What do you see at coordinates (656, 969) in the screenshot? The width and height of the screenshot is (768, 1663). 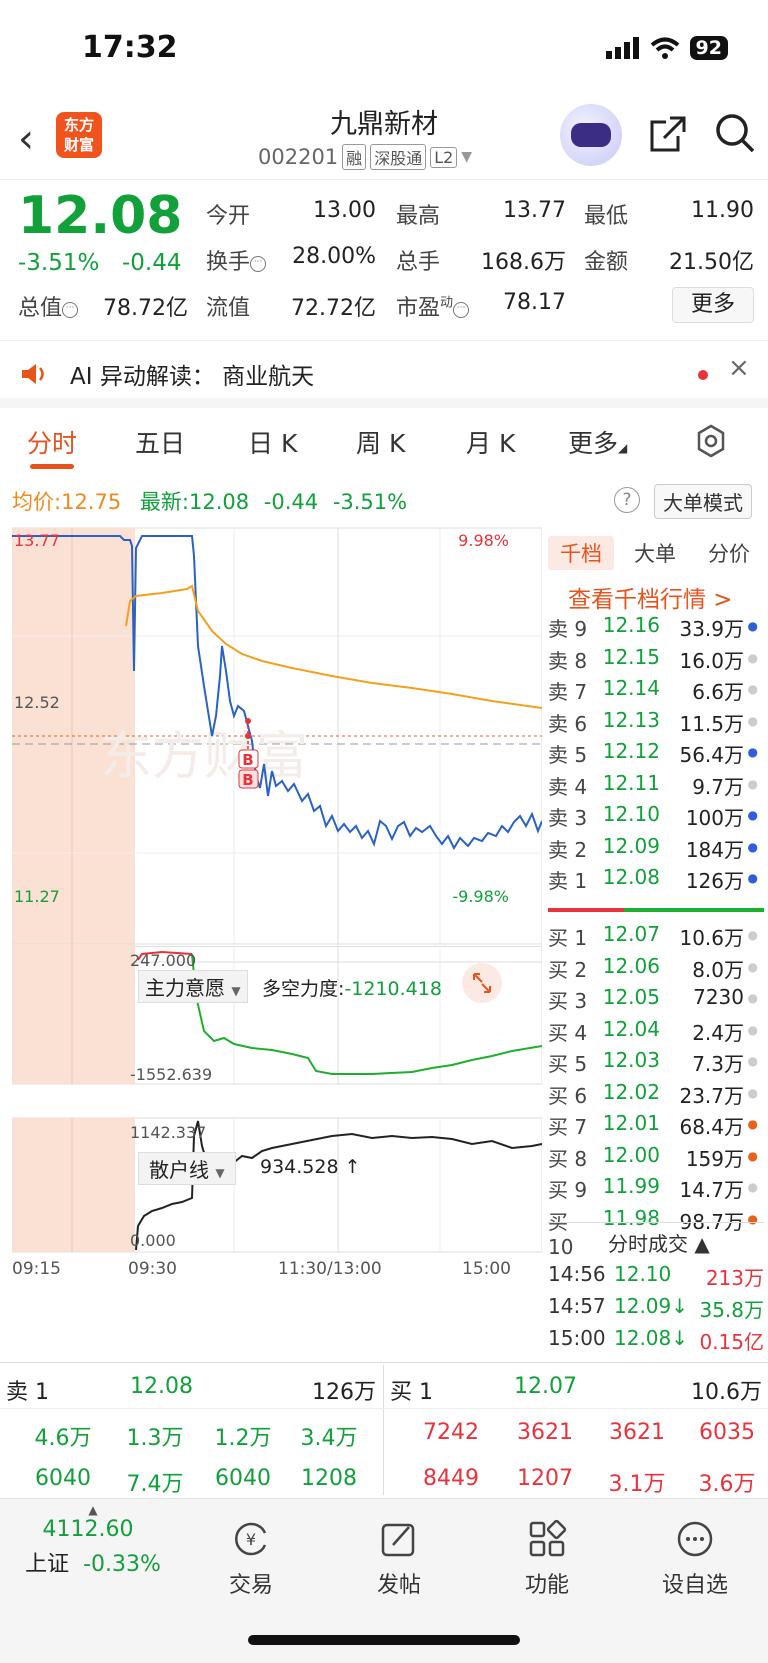 I see `bids-row: 买 2 12.06 8.0万 ●` at bounding box center [656, 969].